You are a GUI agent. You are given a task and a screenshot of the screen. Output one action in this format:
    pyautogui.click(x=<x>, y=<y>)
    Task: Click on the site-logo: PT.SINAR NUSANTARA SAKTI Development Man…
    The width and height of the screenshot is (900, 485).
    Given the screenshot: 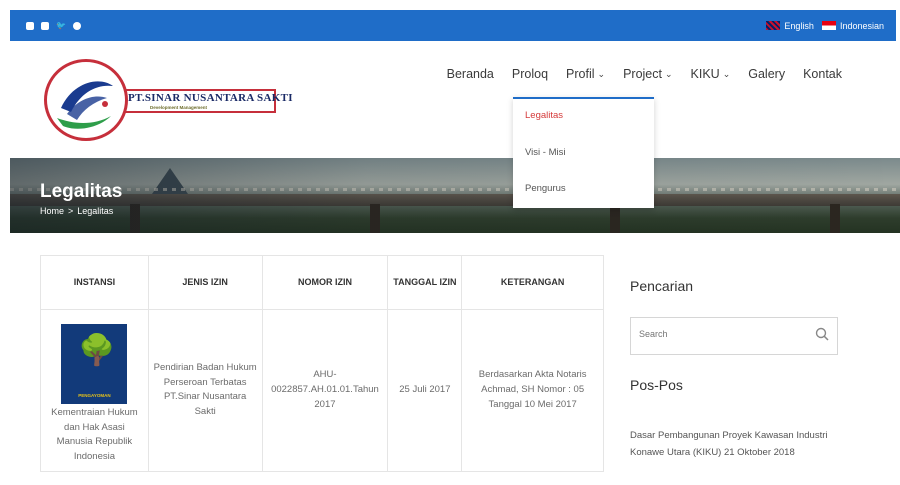 What is the action you would take?
    pyautogui.click(x=168, y=100)
    